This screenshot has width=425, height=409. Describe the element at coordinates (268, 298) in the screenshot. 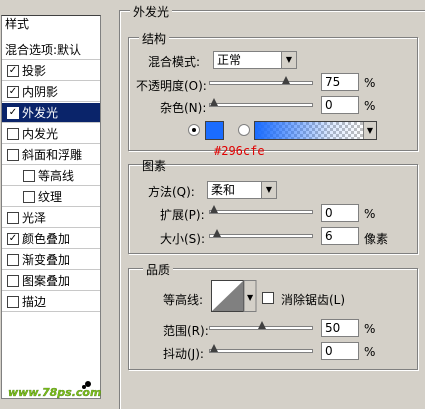

I see `antialias-checkbox` at that location.